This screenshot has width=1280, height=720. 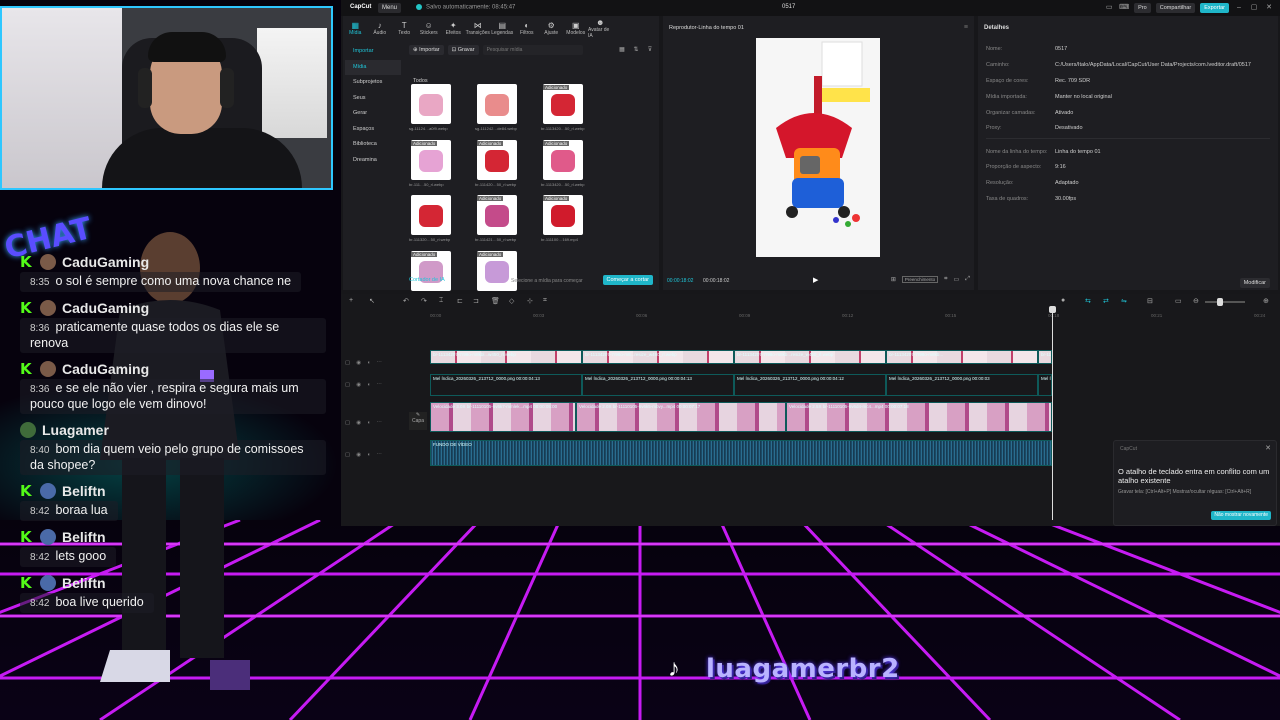 What do you see at coordinates (431, 166) in the screenshot?
I see `media-thumbnail: Adicionado br-111…50_rl.webp` at bounding box center [431, 166].